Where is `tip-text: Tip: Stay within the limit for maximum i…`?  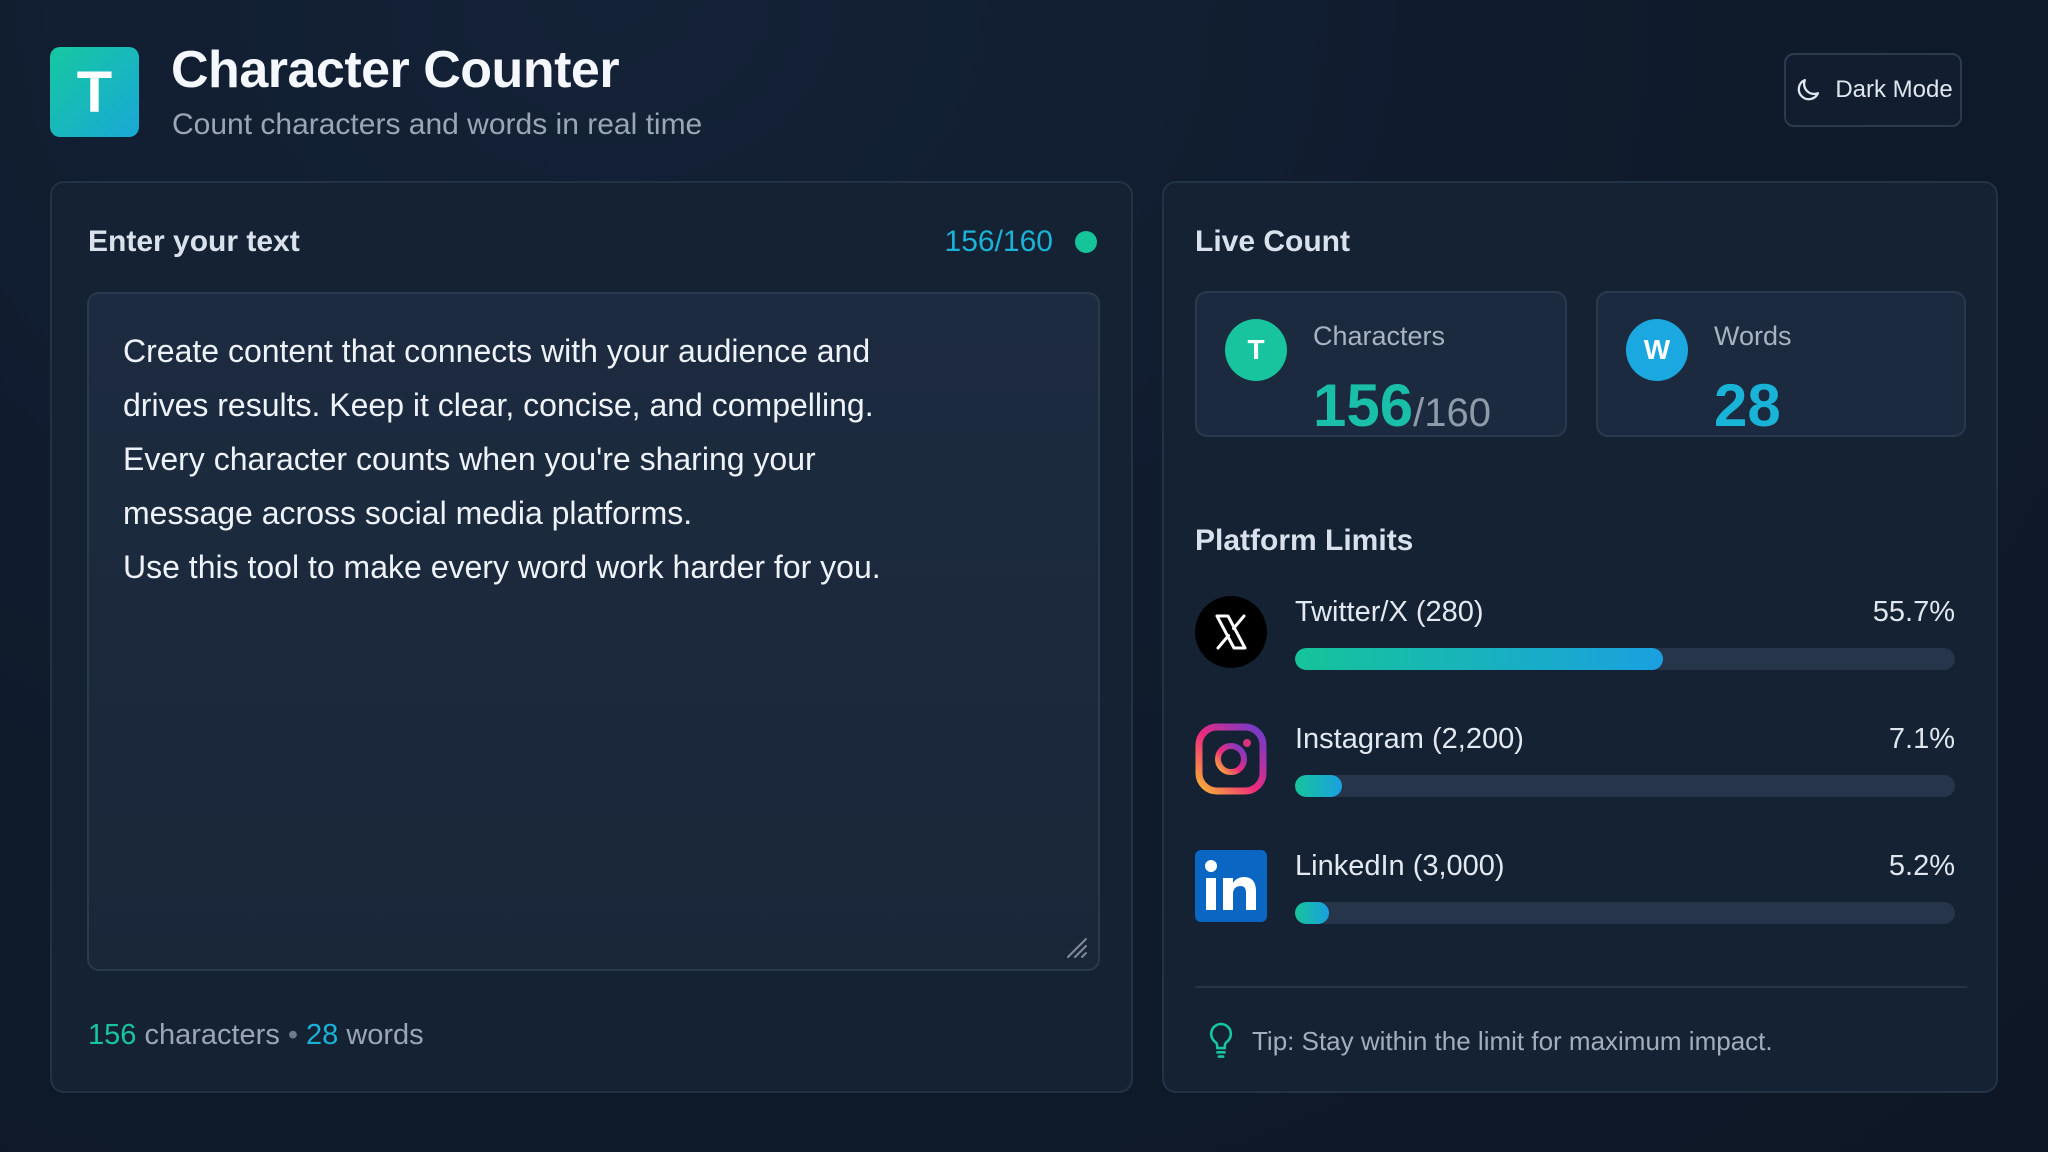 tip-text: Tip: Stay within the limit for maximum i… is located at coordinates (1512, 1040).